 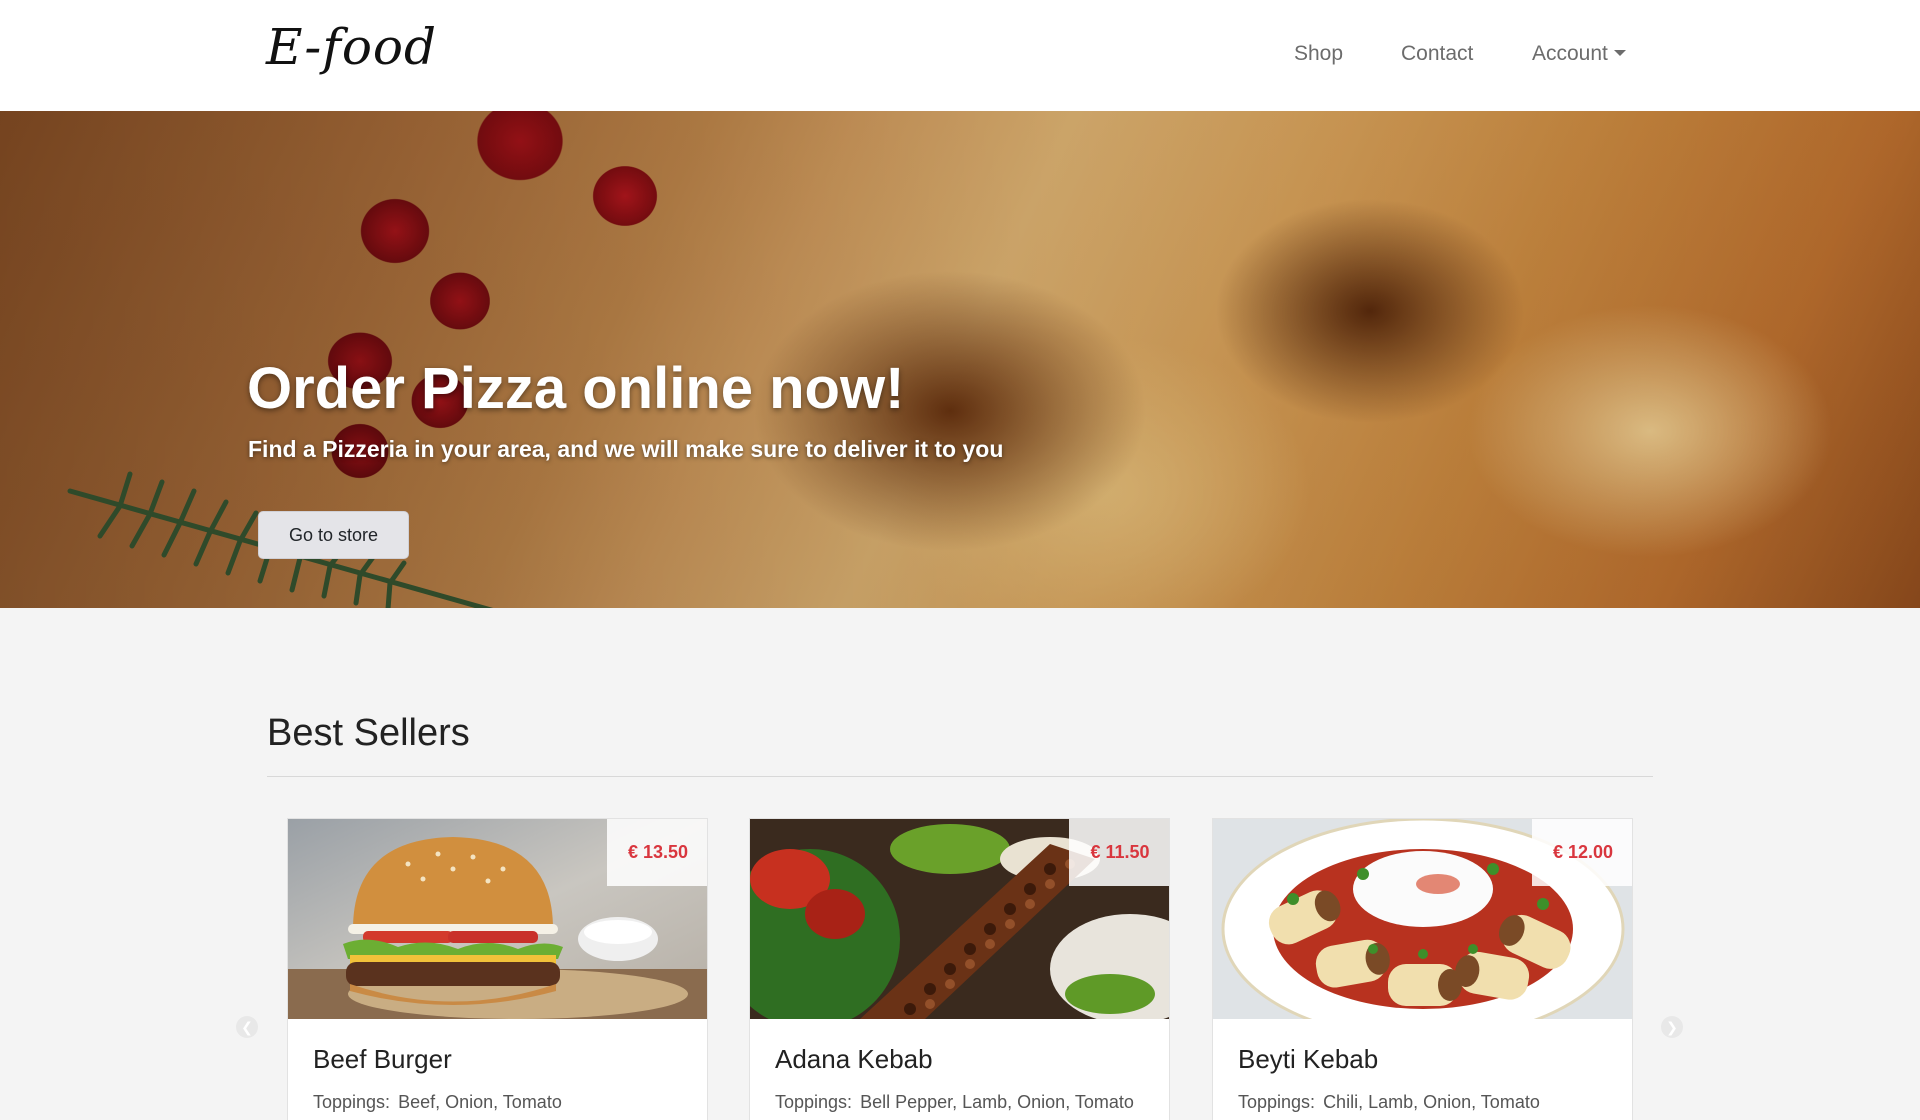 I want to click on caret-down-icon, so click(x=1619, y=53).